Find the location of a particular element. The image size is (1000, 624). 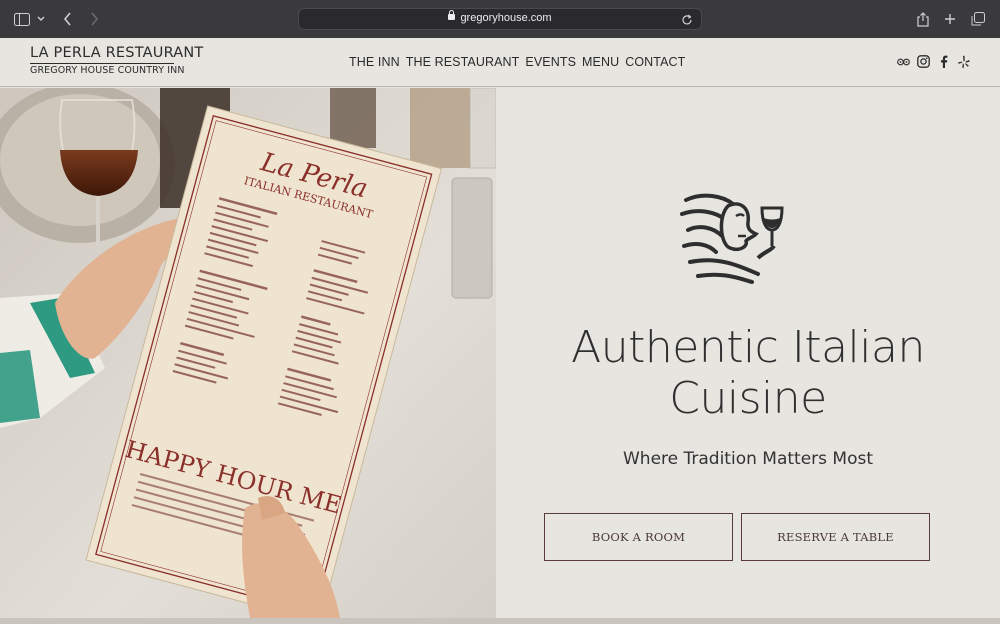

nav-menu: MENU is located at coordinates (600, 62).